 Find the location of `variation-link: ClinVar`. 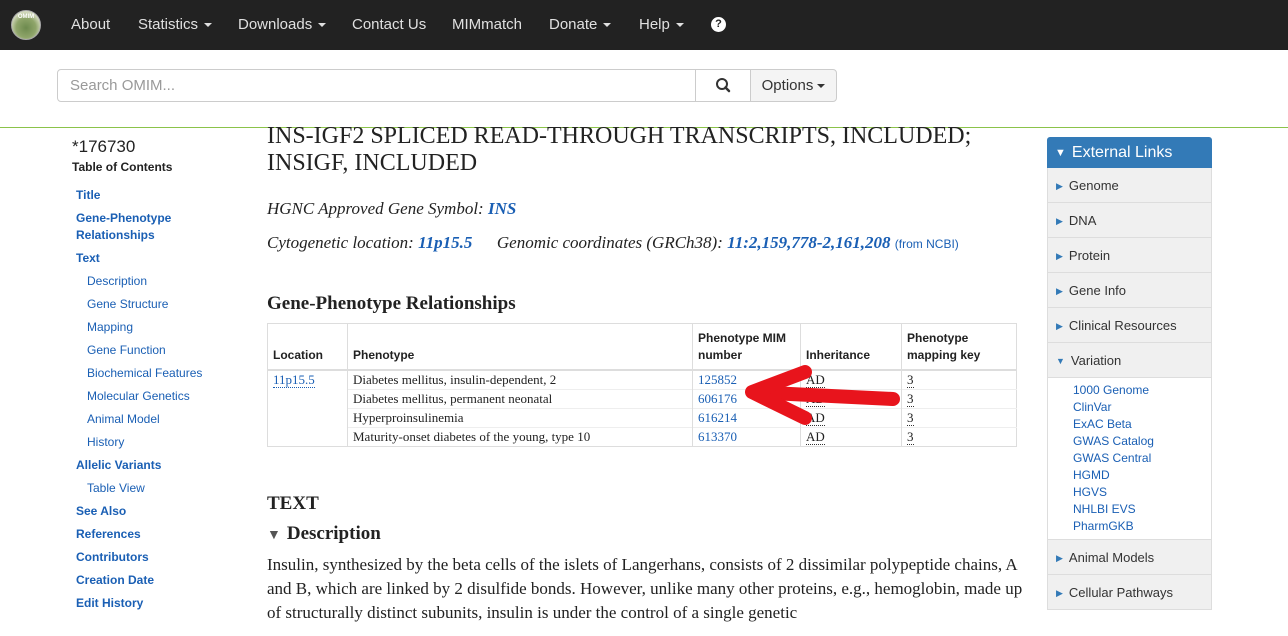

variation-link: ClinVar is located at coordinates (1142, 407).